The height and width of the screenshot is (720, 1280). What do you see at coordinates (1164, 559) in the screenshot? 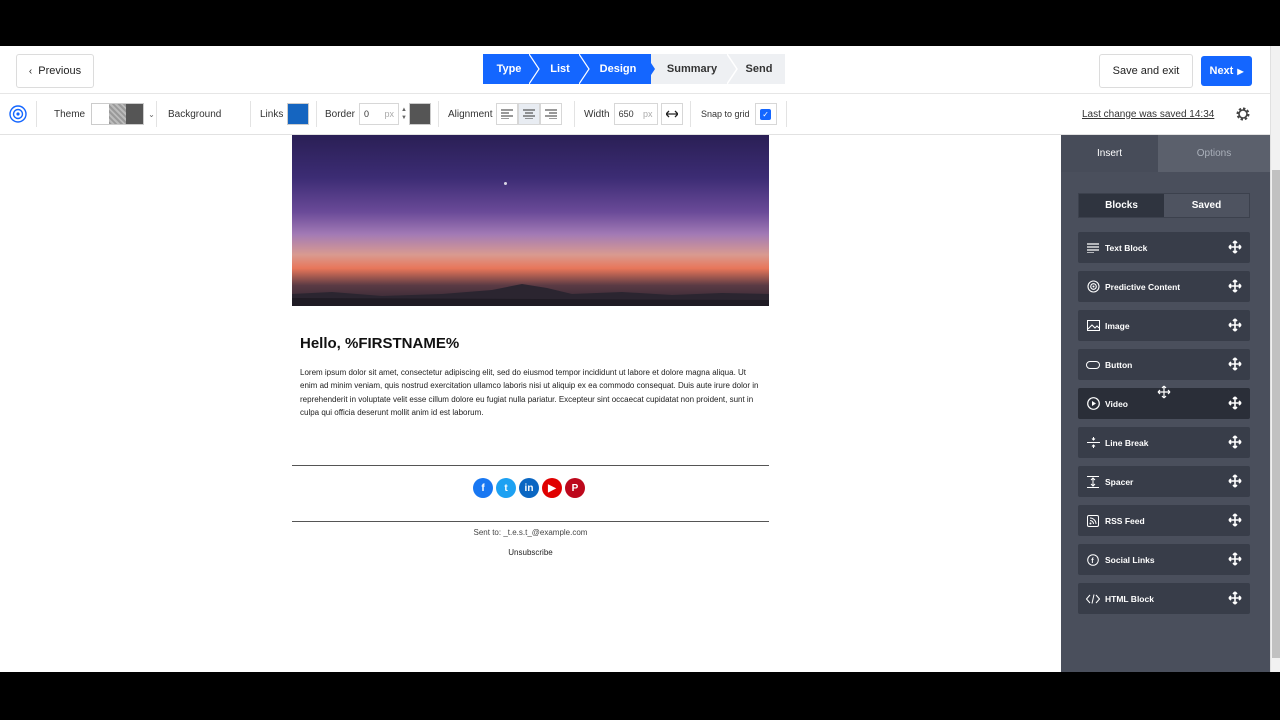
I see `block-social-links: f Social Links` at bounding box center [1164, 559].